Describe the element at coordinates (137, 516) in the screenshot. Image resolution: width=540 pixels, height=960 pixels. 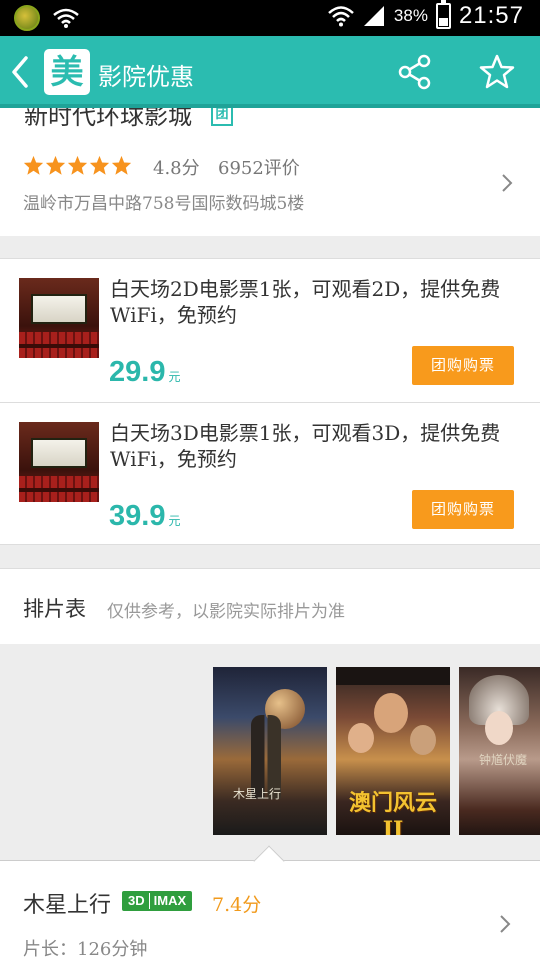
I see `deal-price-value: 39.9` at that location.